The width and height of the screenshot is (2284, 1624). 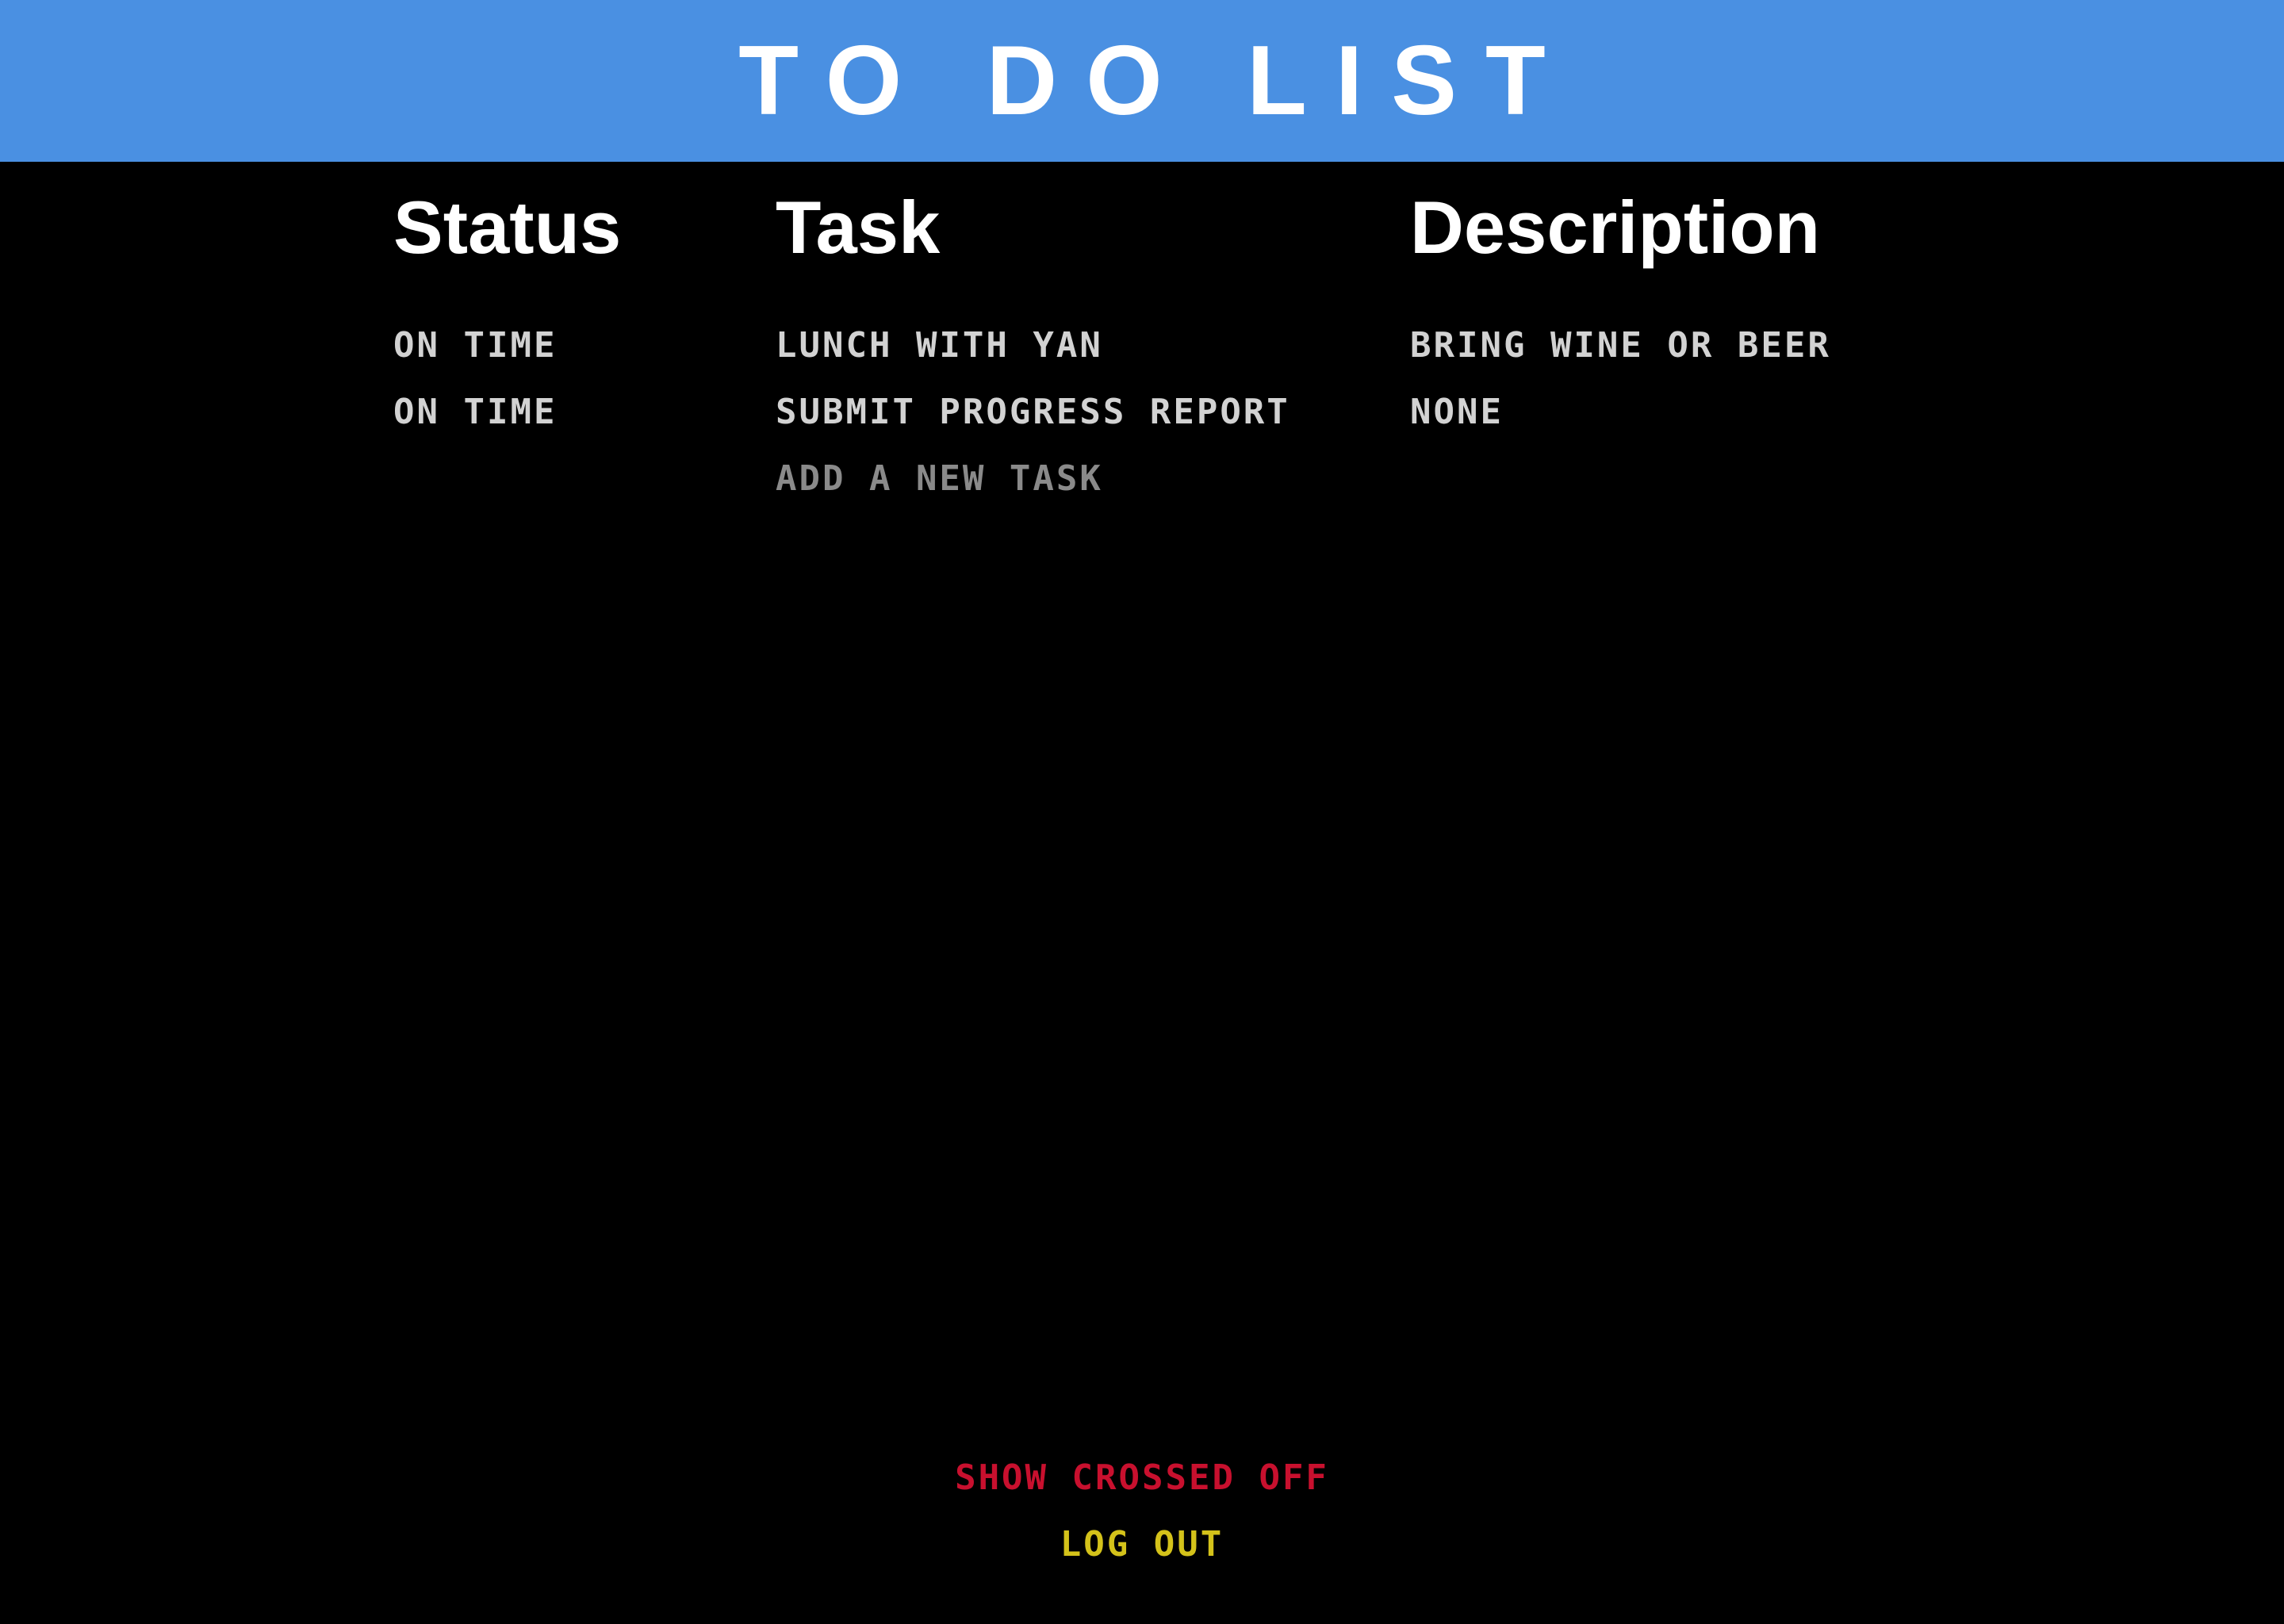 I want to click on log-out-link: LOG OUT, so click(x=1142, y=1544).